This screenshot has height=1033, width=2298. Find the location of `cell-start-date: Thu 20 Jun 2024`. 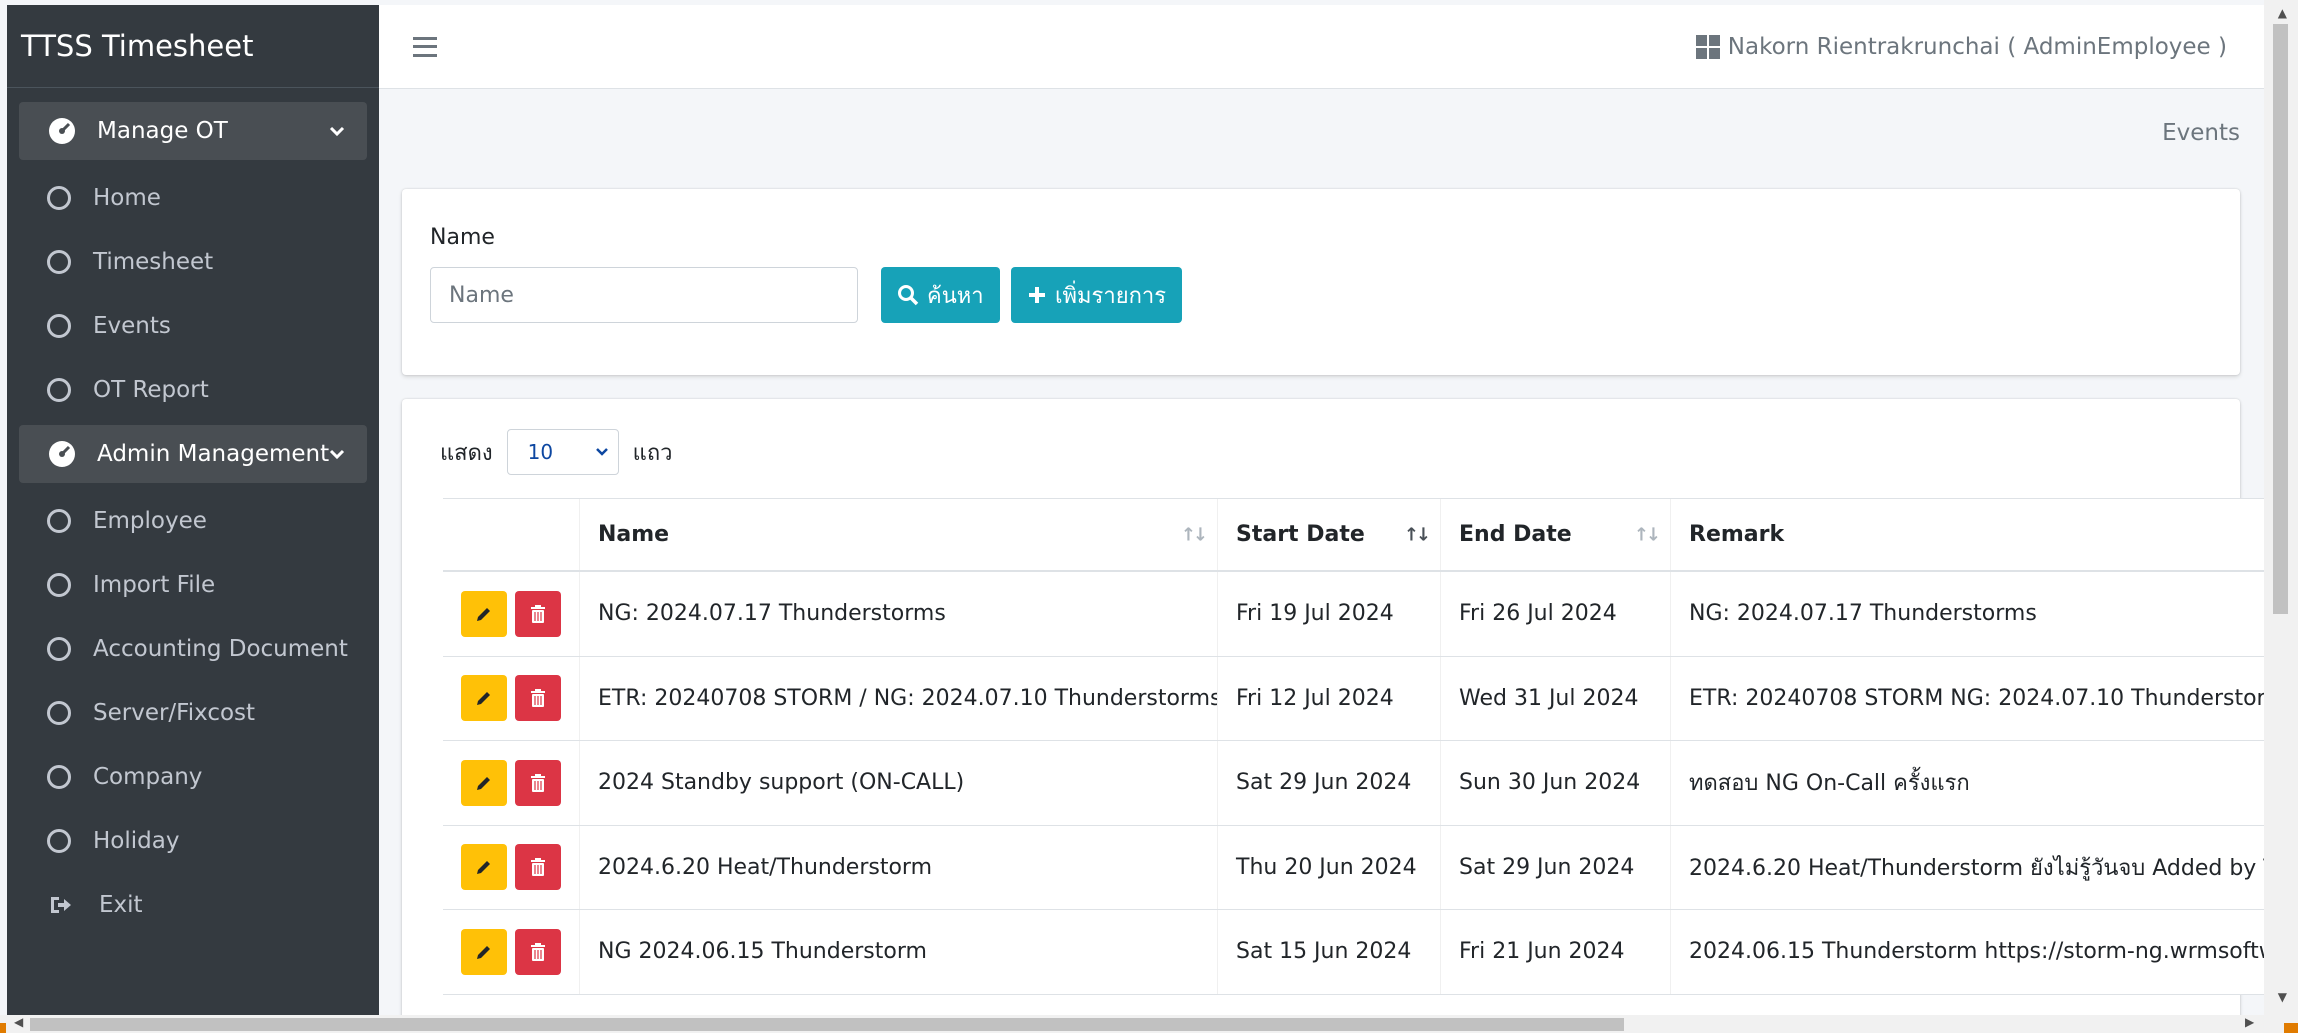

cell-start-date: Thu 20 Jun 2024 is located at coordinates (1329, 867).